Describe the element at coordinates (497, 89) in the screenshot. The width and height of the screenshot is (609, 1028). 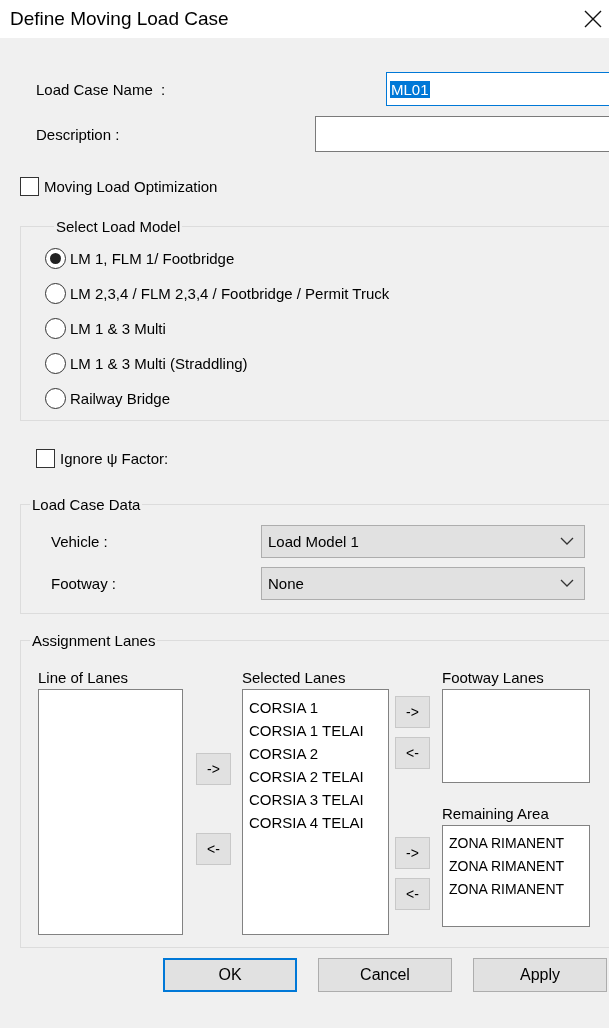
I see `text-field: ML01` at that location.